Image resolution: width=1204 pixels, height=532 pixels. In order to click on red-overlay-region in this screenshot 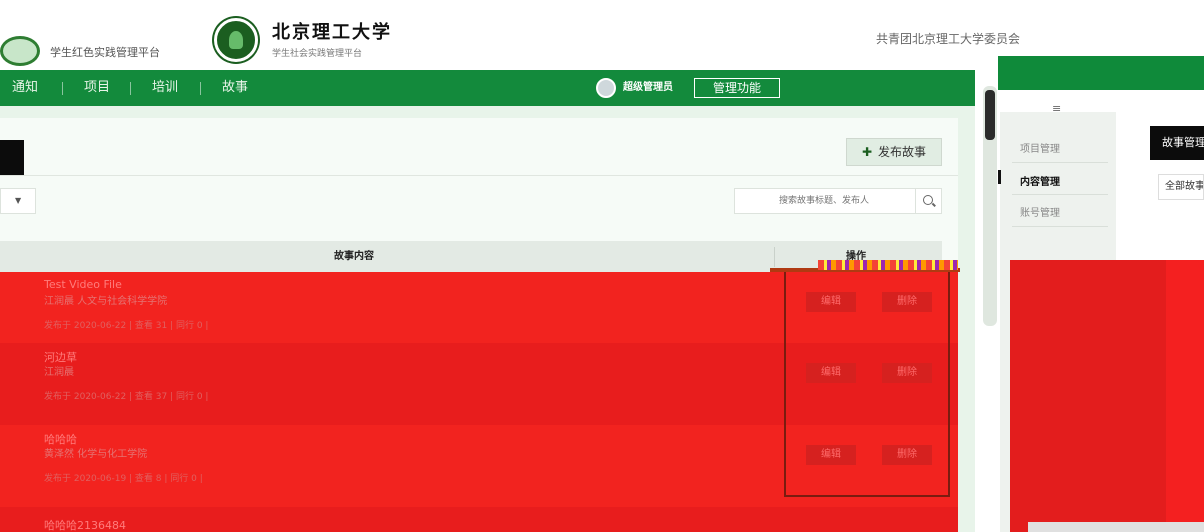, I will do `click(1107, 396)`.